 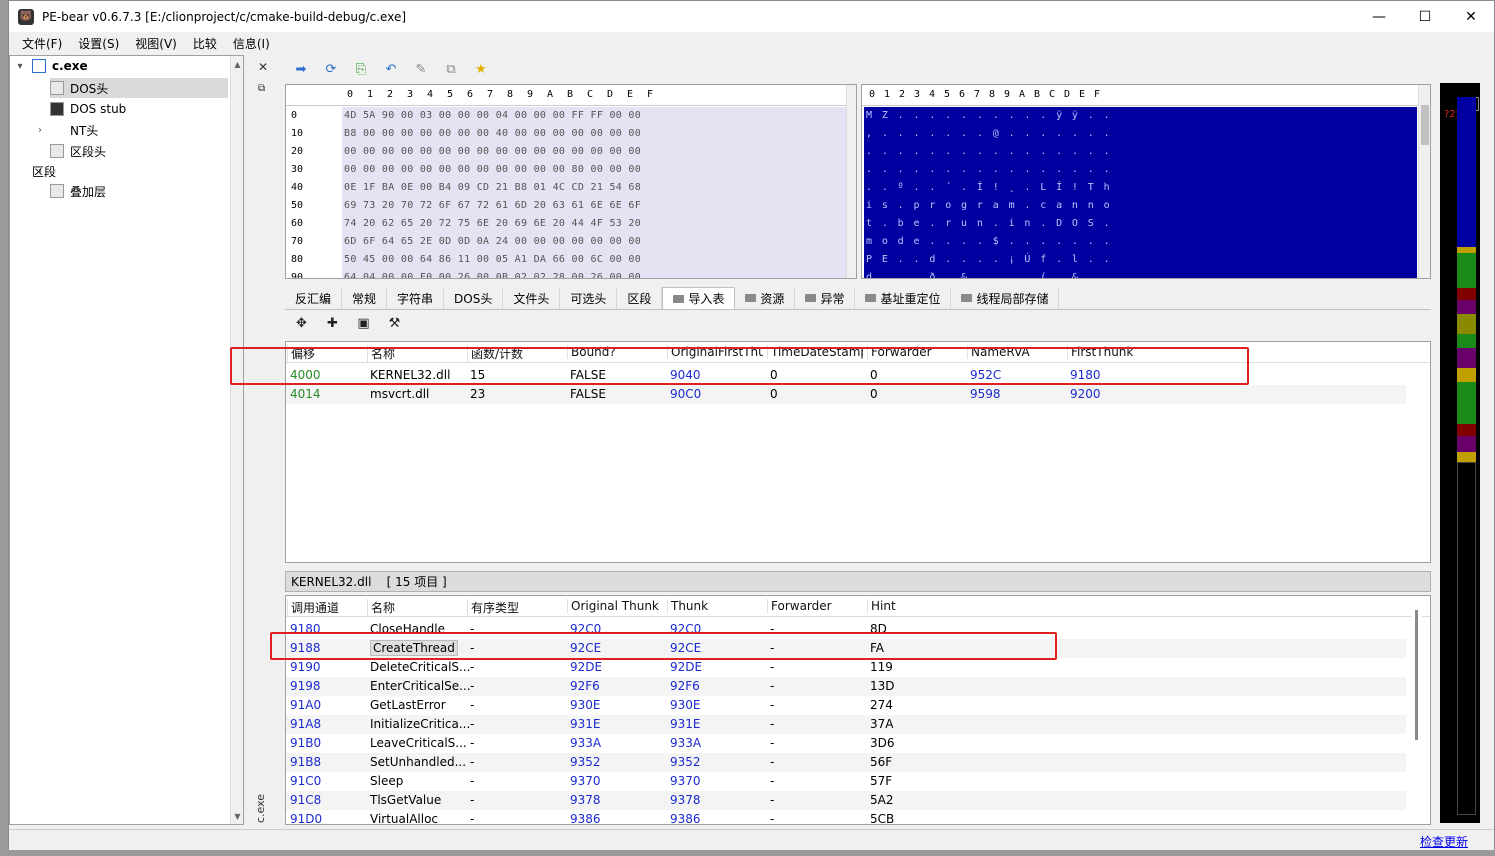 I want to click on menu-settings: 设置(S), so click(x=98, y=43).